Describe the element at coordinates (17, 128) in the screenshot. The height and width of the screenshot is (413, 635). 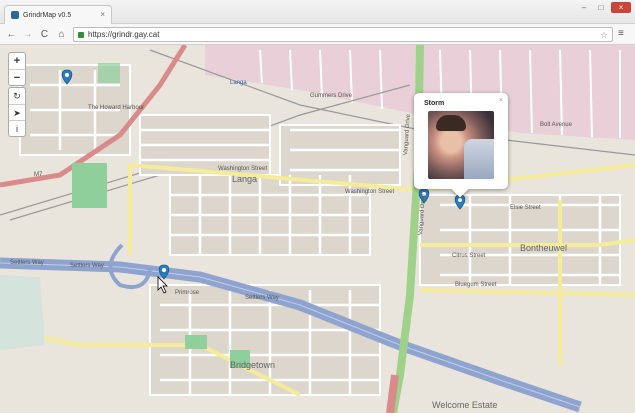
I see `info-icon: i` at that location.